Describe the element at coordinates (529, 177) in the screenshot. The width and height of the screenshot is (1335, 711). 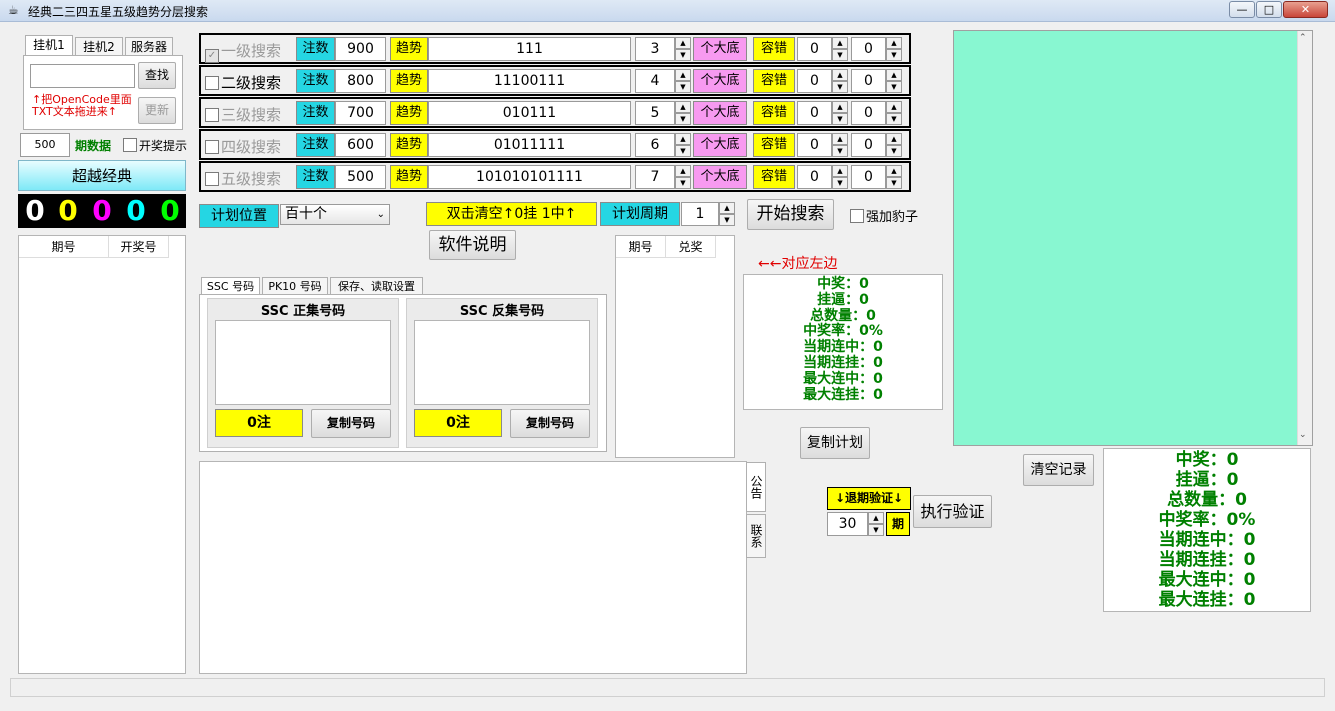
I see `trend-pattern-input: 101010101111` at that location.